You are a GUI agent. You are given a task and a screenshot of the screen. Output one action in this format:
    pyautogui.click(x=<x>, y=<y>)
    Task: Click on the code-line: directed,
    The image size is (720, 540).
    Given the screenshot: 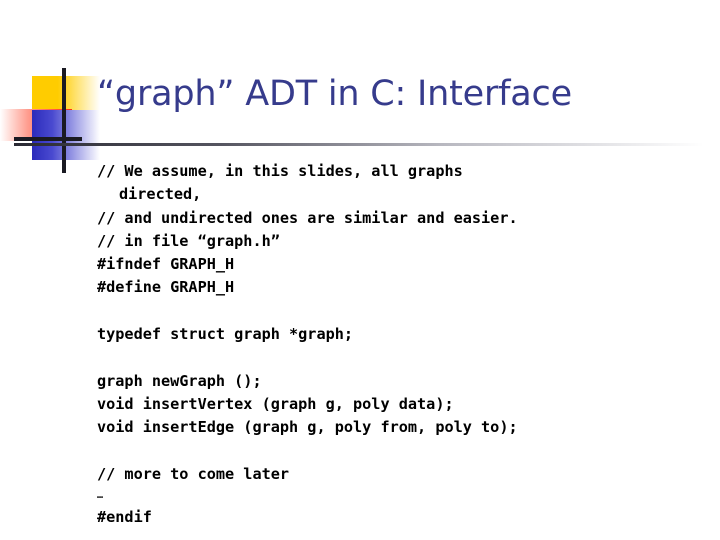 What is the action you would take?
    pyautogui.click(x=160, y=194)
    